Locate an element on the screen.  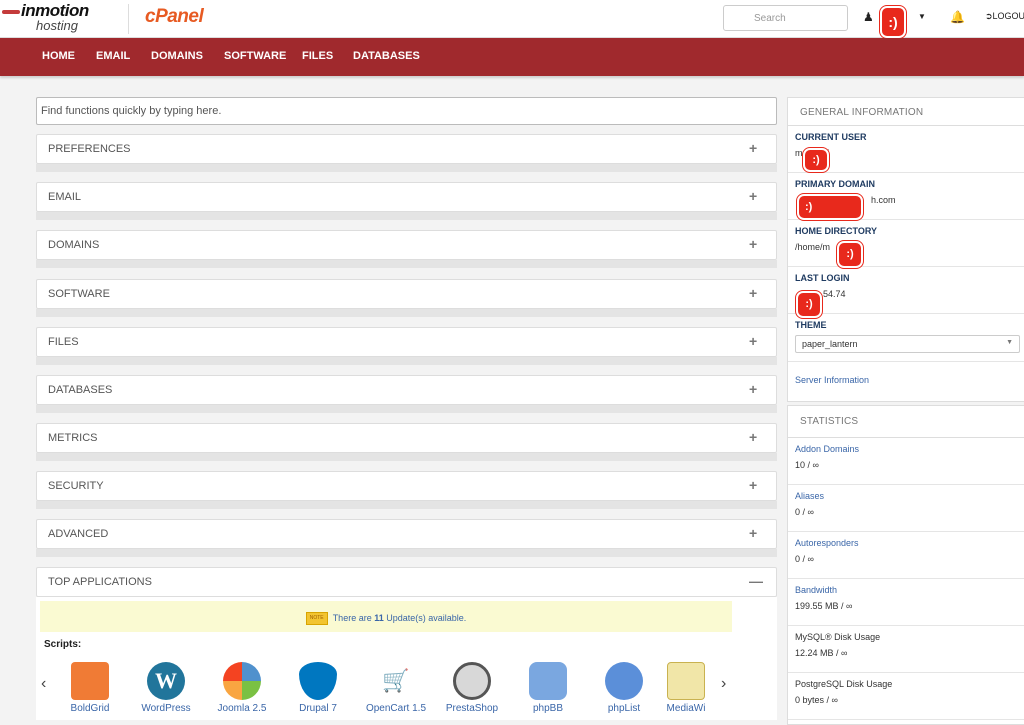
postgresql-disk-usage-label: PostgreSQL Disk Usage is located at coordinates (844, 684).